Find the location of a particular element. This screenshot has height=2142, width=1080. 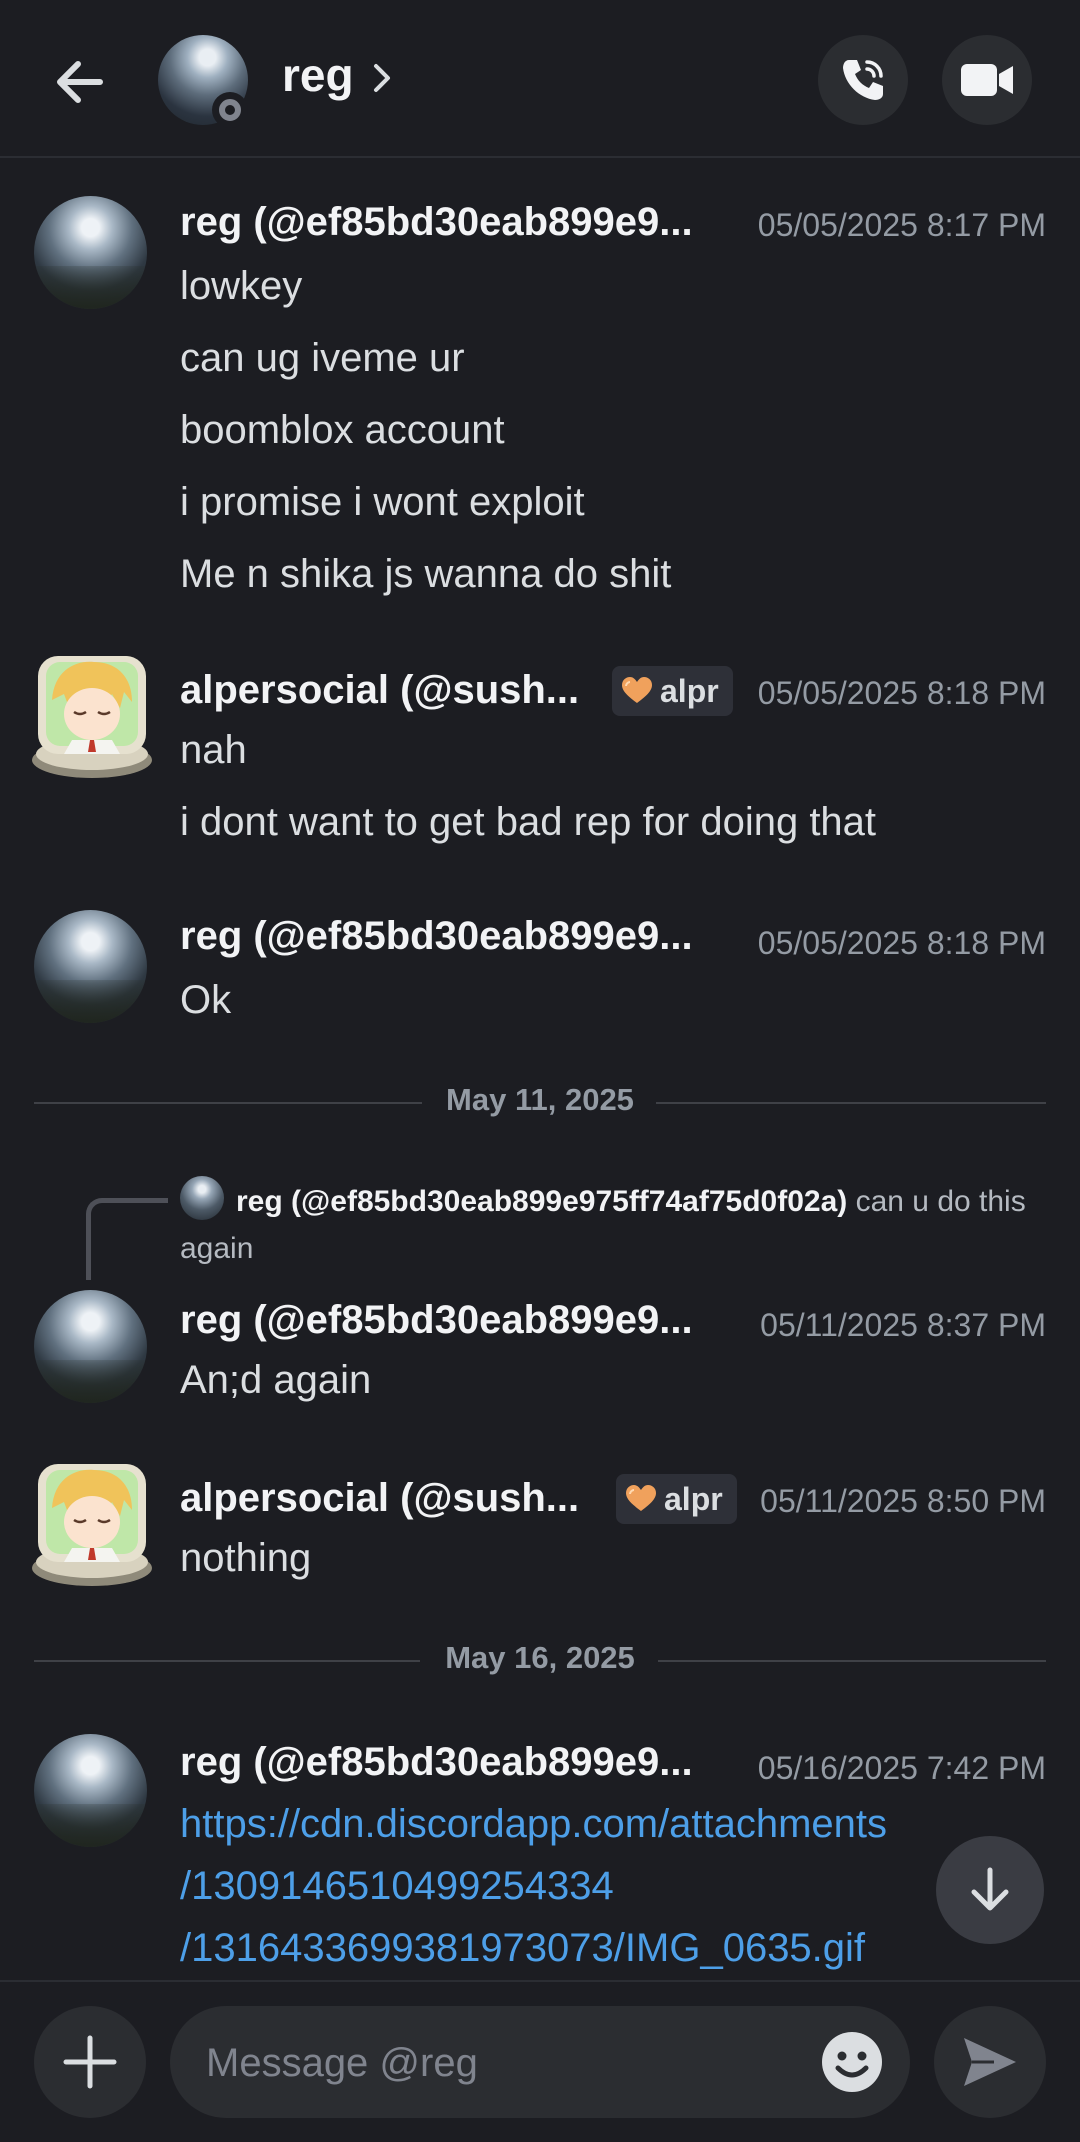

send-button is located at coordinates (990, 2062).